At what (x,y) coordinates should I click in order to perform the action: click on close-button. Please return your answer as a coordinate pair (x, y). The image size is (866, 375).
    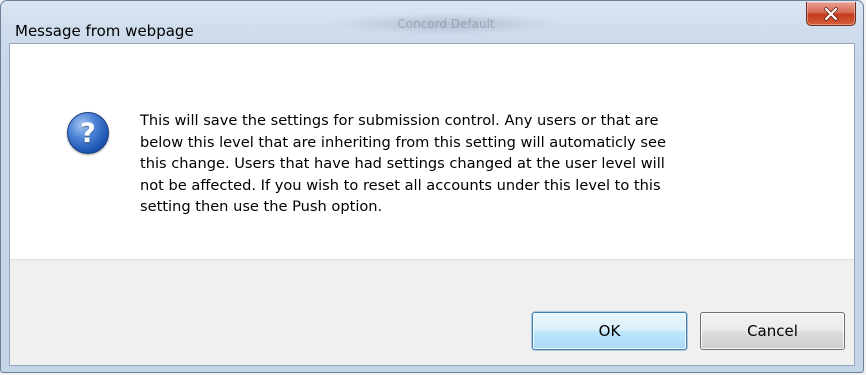
    Looking at the image, I should click on (831, 14).